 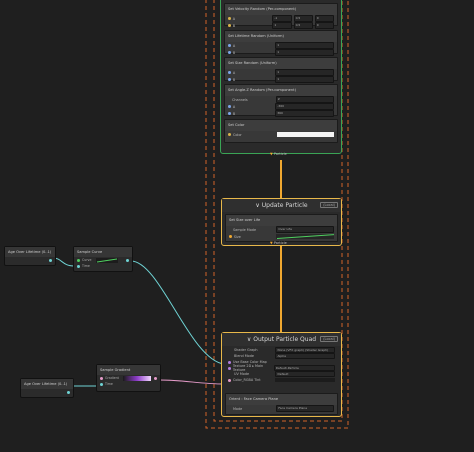 What do you see at coordinates (305, 374) in the screenshot?
I see `uv-mode-dropdown: Default` at bounding box center [305, 374].